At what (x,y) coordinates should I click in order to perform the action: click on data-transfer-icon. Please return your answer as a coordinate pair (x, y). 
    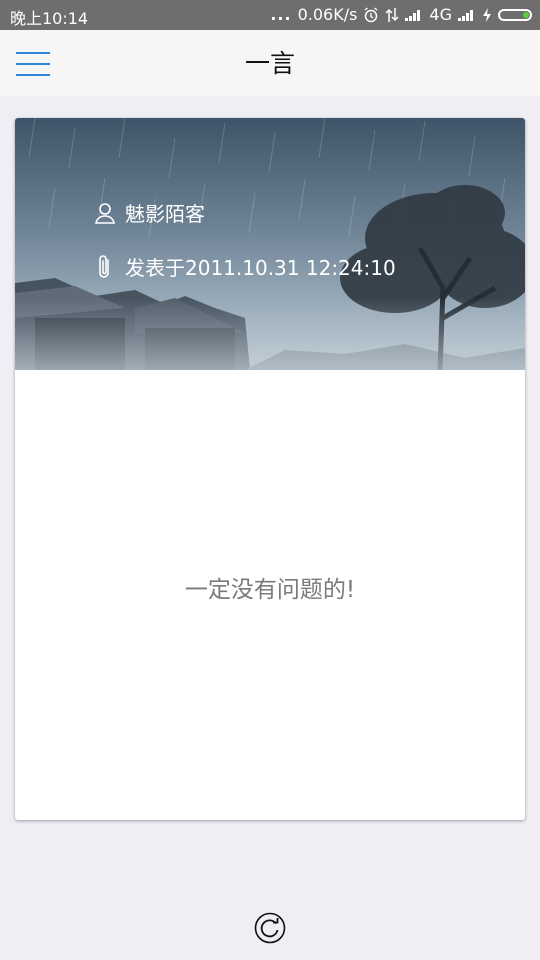
    Looking at the image, I should click on (392, 14).